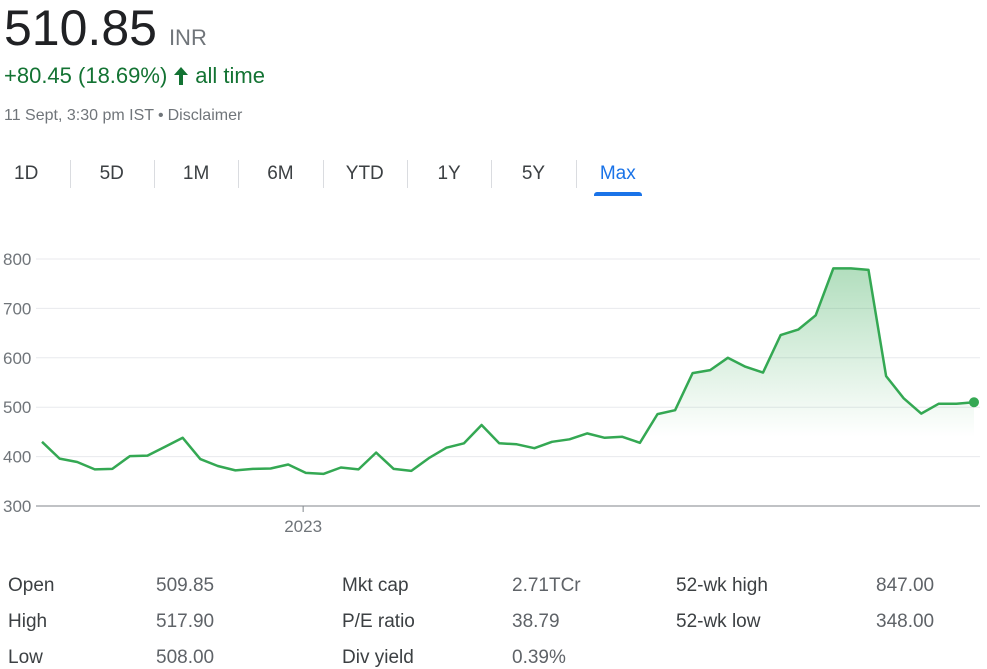 This screenshot has height=669, width=987. I want to click on stat-52wk-low: 52-wk low 348.00, so click(805, 622).